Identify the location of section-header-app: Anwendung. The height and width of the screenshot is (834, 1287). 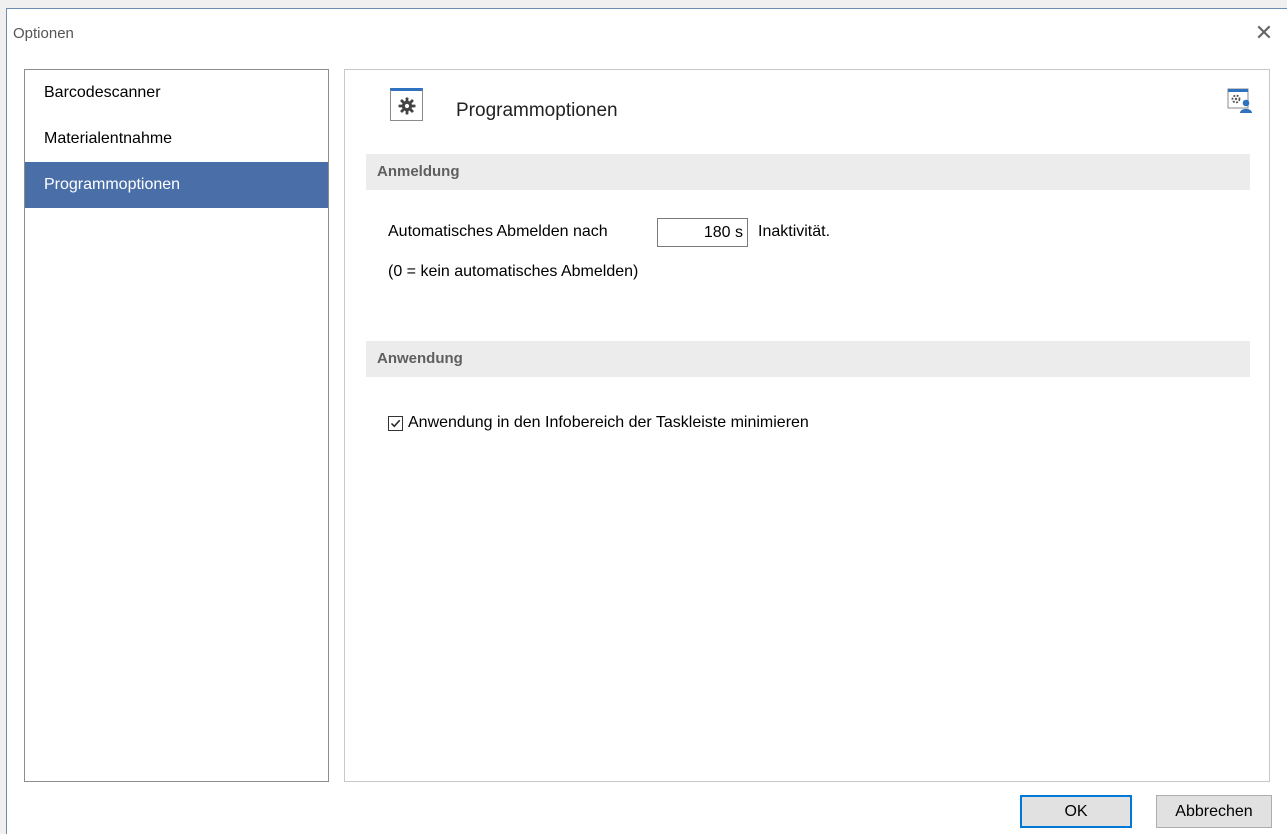
(808, 359).